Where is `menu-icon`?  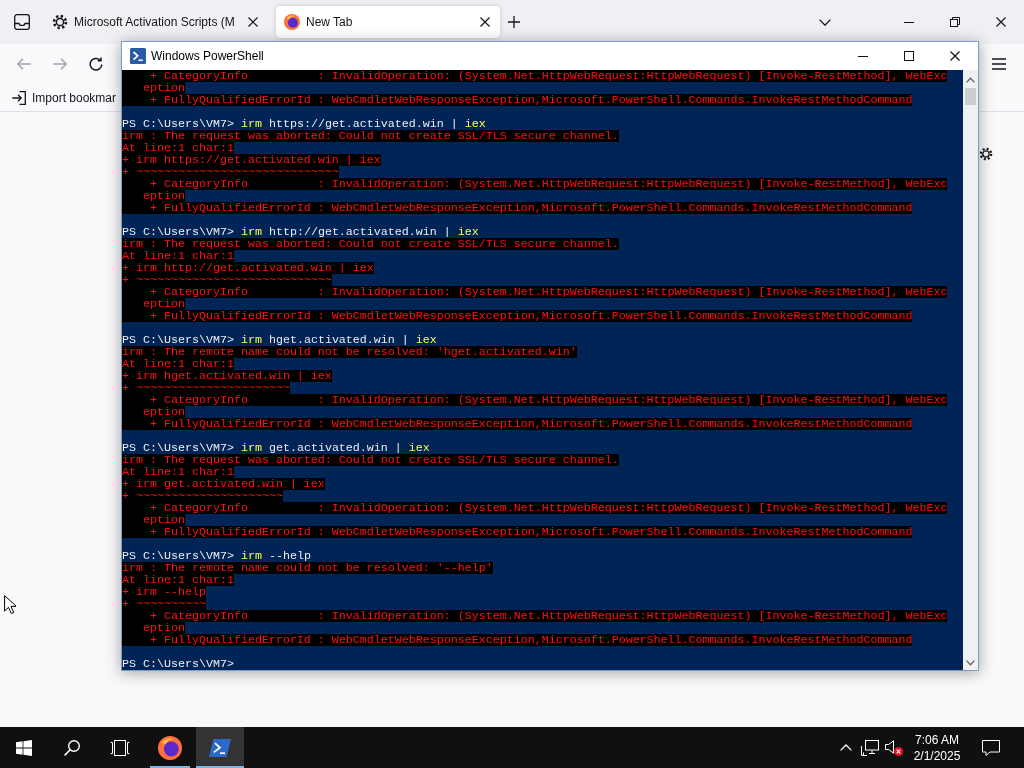 menu-icon is located at coordinates (999, 64).